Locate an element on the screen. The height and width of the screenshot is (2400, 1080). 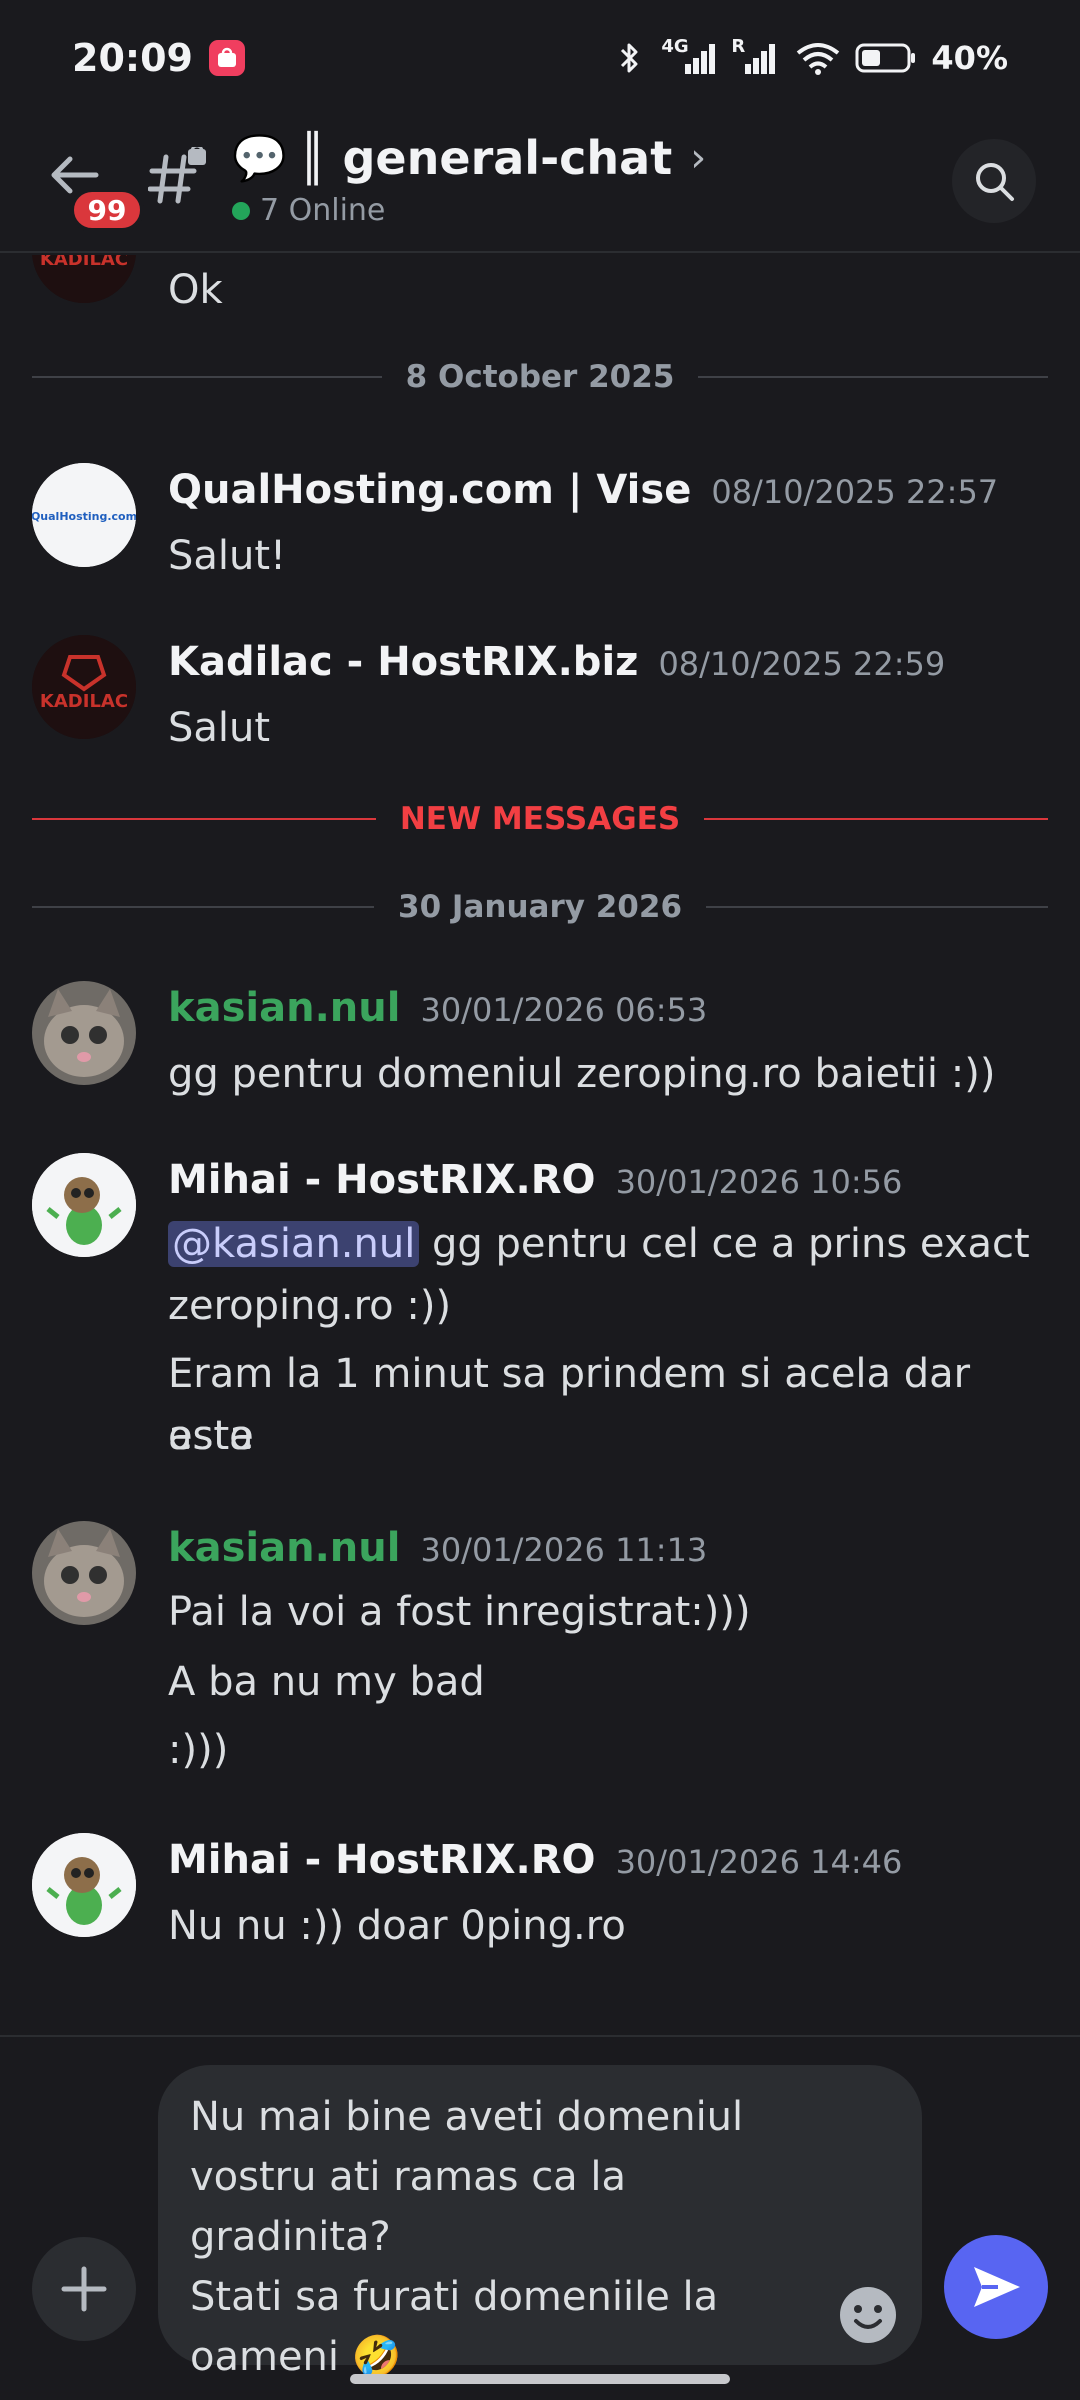
channel-header: 99 💬 ║ general-chat › 7 Online is located at coordinates (540, 184).